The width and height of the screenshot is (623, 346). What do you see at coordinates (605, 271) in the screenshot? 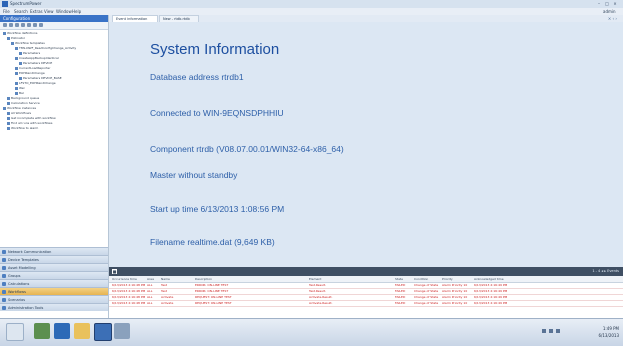
I see `events-pager: 1 - 4 ◂ ▸ Events` at bounding box center [605, 271].